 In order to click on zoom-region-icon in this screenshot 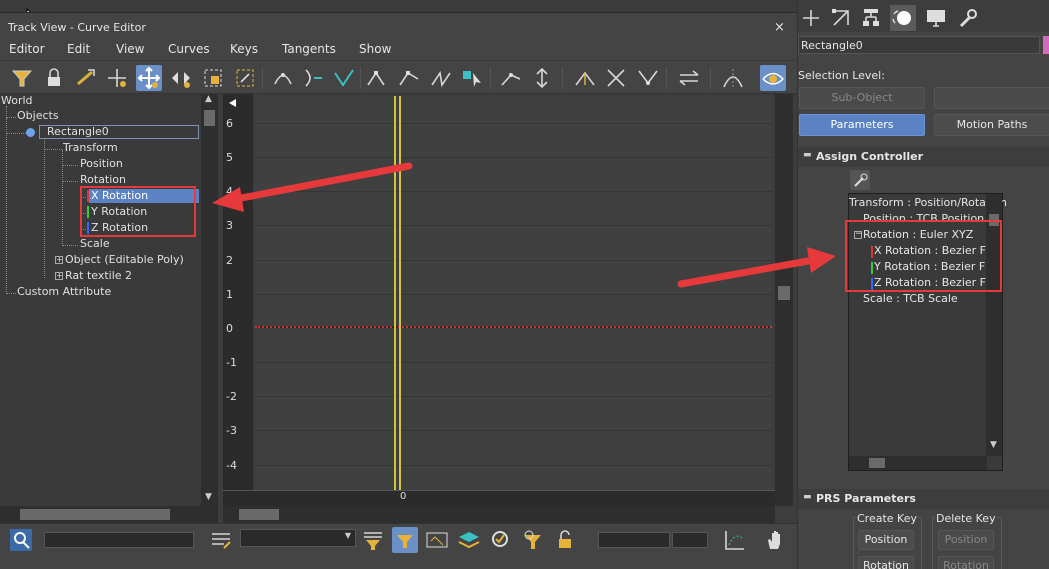, I will do `click(501, 540)`.